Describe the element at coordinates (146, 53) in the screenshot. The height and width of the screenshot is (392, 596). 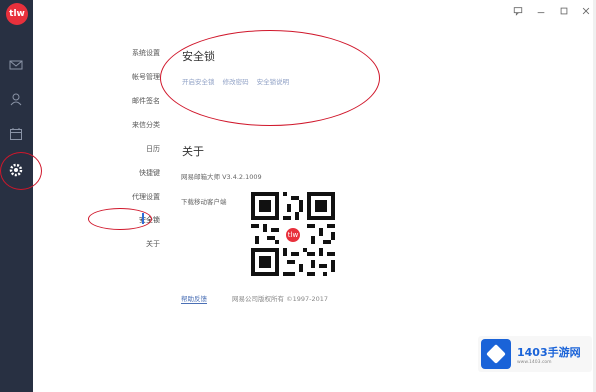
I see `nav-item-system: 系统设置` at that location.